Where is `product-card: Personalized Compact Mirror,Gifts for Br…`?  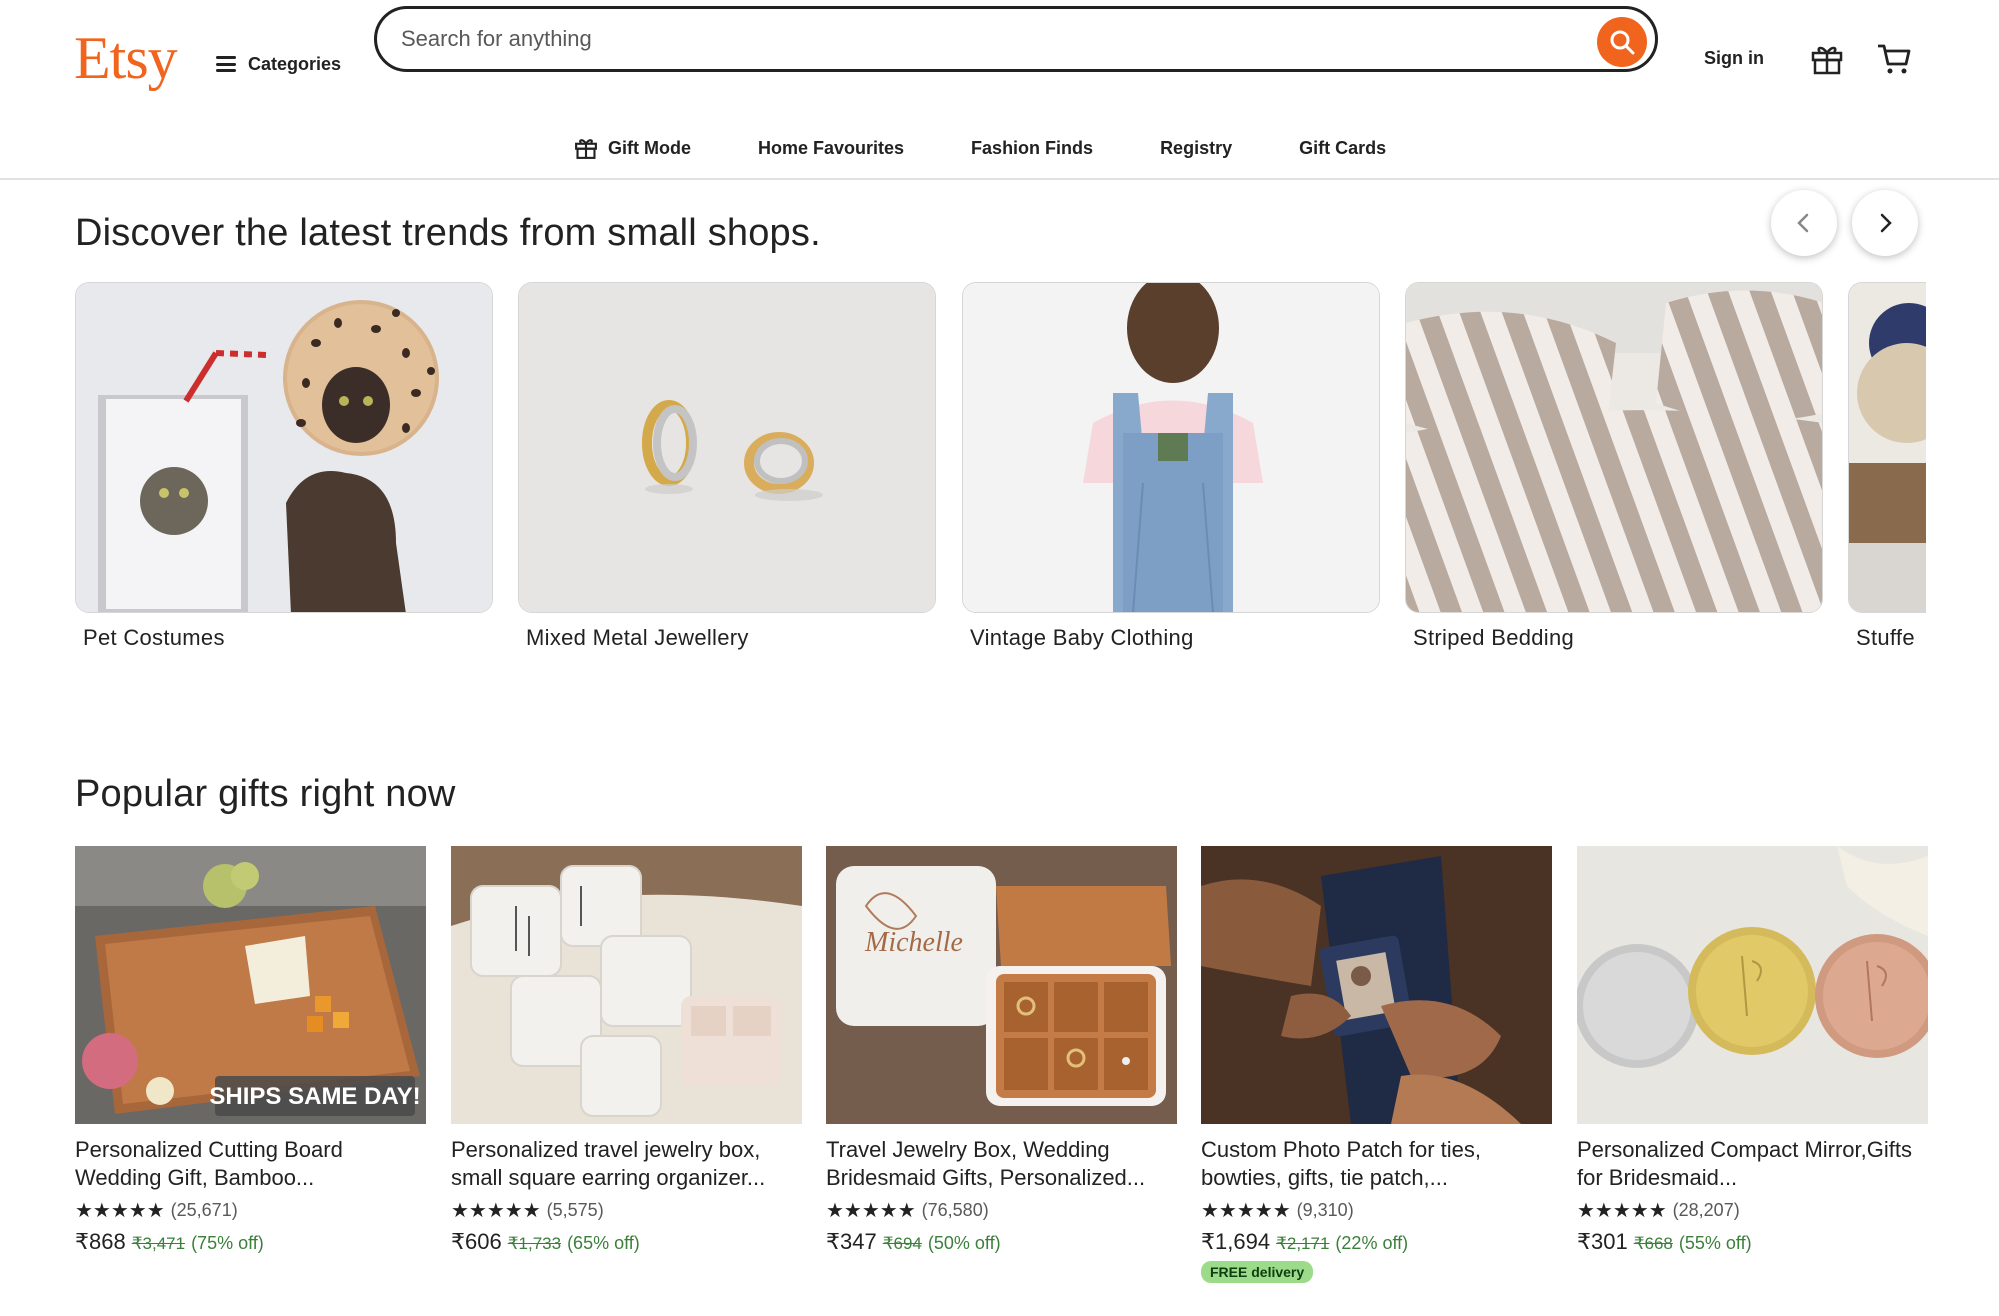
product-card: Personalized Compact Mirror,Gifts for Br… is located at coordinates (1752, 1050).